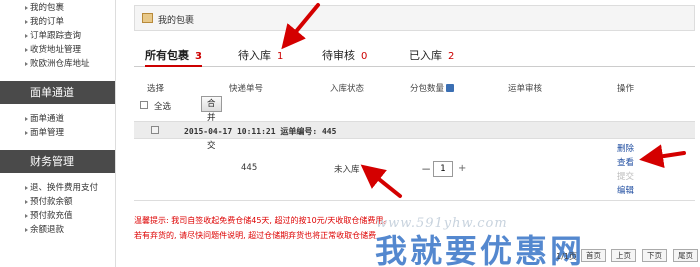  What do you see at coordinates (300, 26) in the screenshot?
I see `arrow-to-pending-tab` at bounding box center [300, 26].